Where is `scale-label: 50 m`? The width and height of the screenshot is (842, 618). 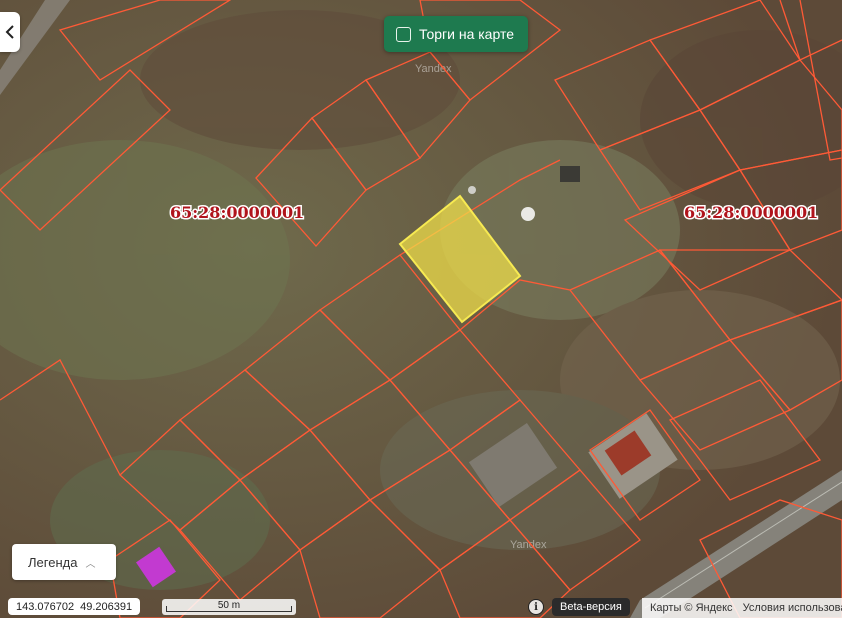
scale-label: 50 m is located at coordinates (229, 605).